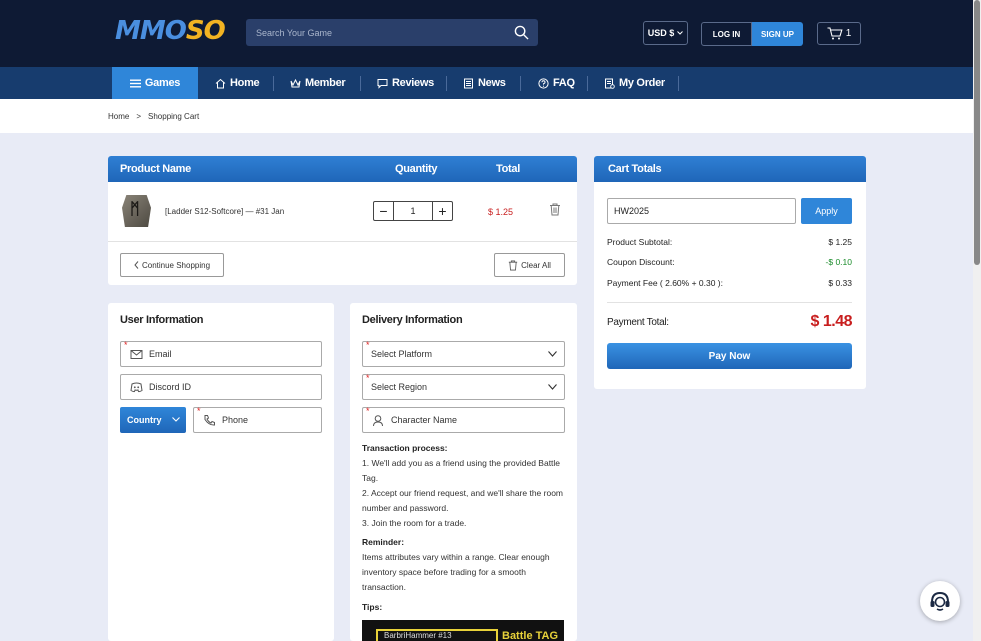 The image size is (981, 641). I want to click on character-name-placeholder: Character Name, so click(424, 420).